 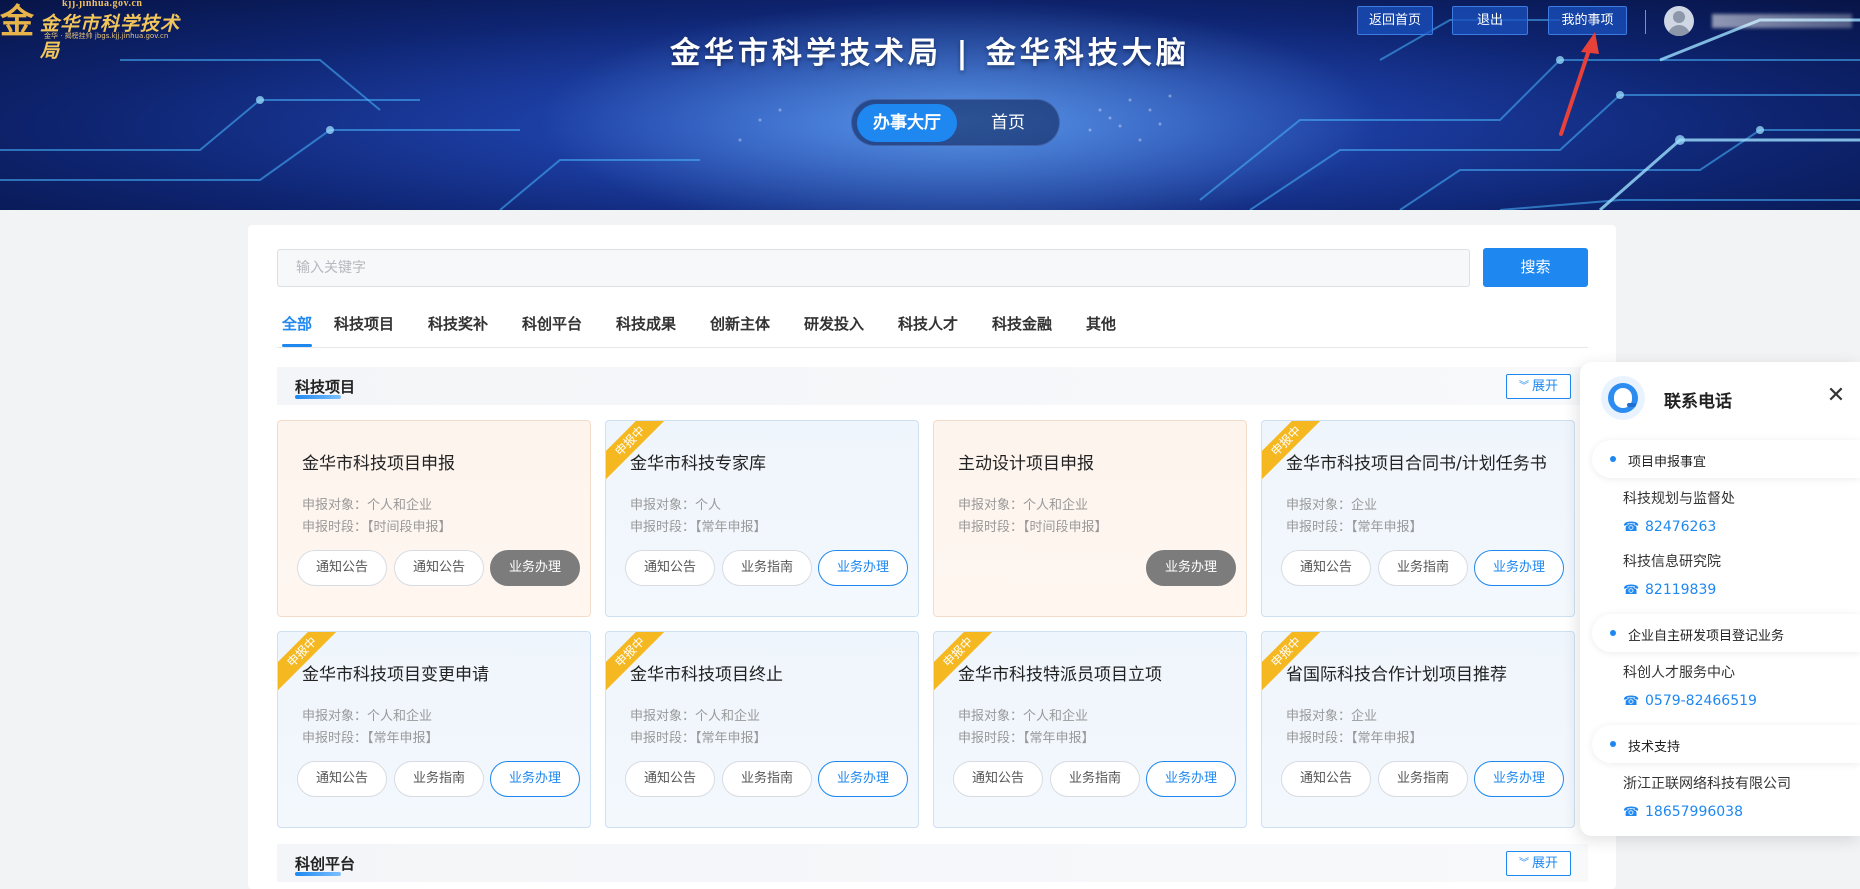 I want to click on card-title: 金华市科技项目申报, so click(x=378, y=461).